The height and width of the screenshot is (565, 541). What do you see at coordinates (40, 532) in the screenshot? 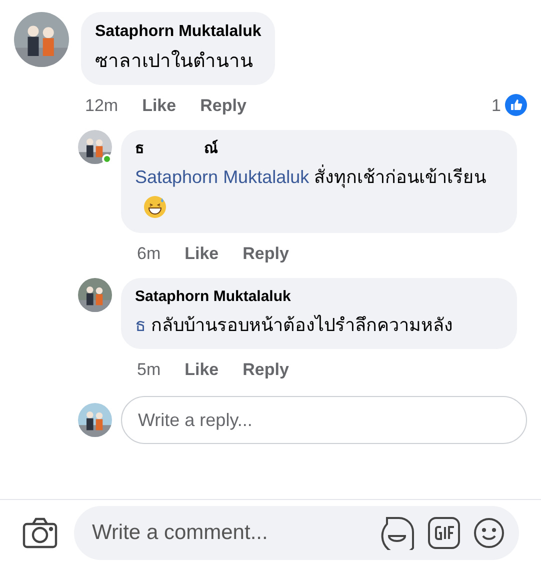
I see `camera-icon` at bounding box center [40, 532].